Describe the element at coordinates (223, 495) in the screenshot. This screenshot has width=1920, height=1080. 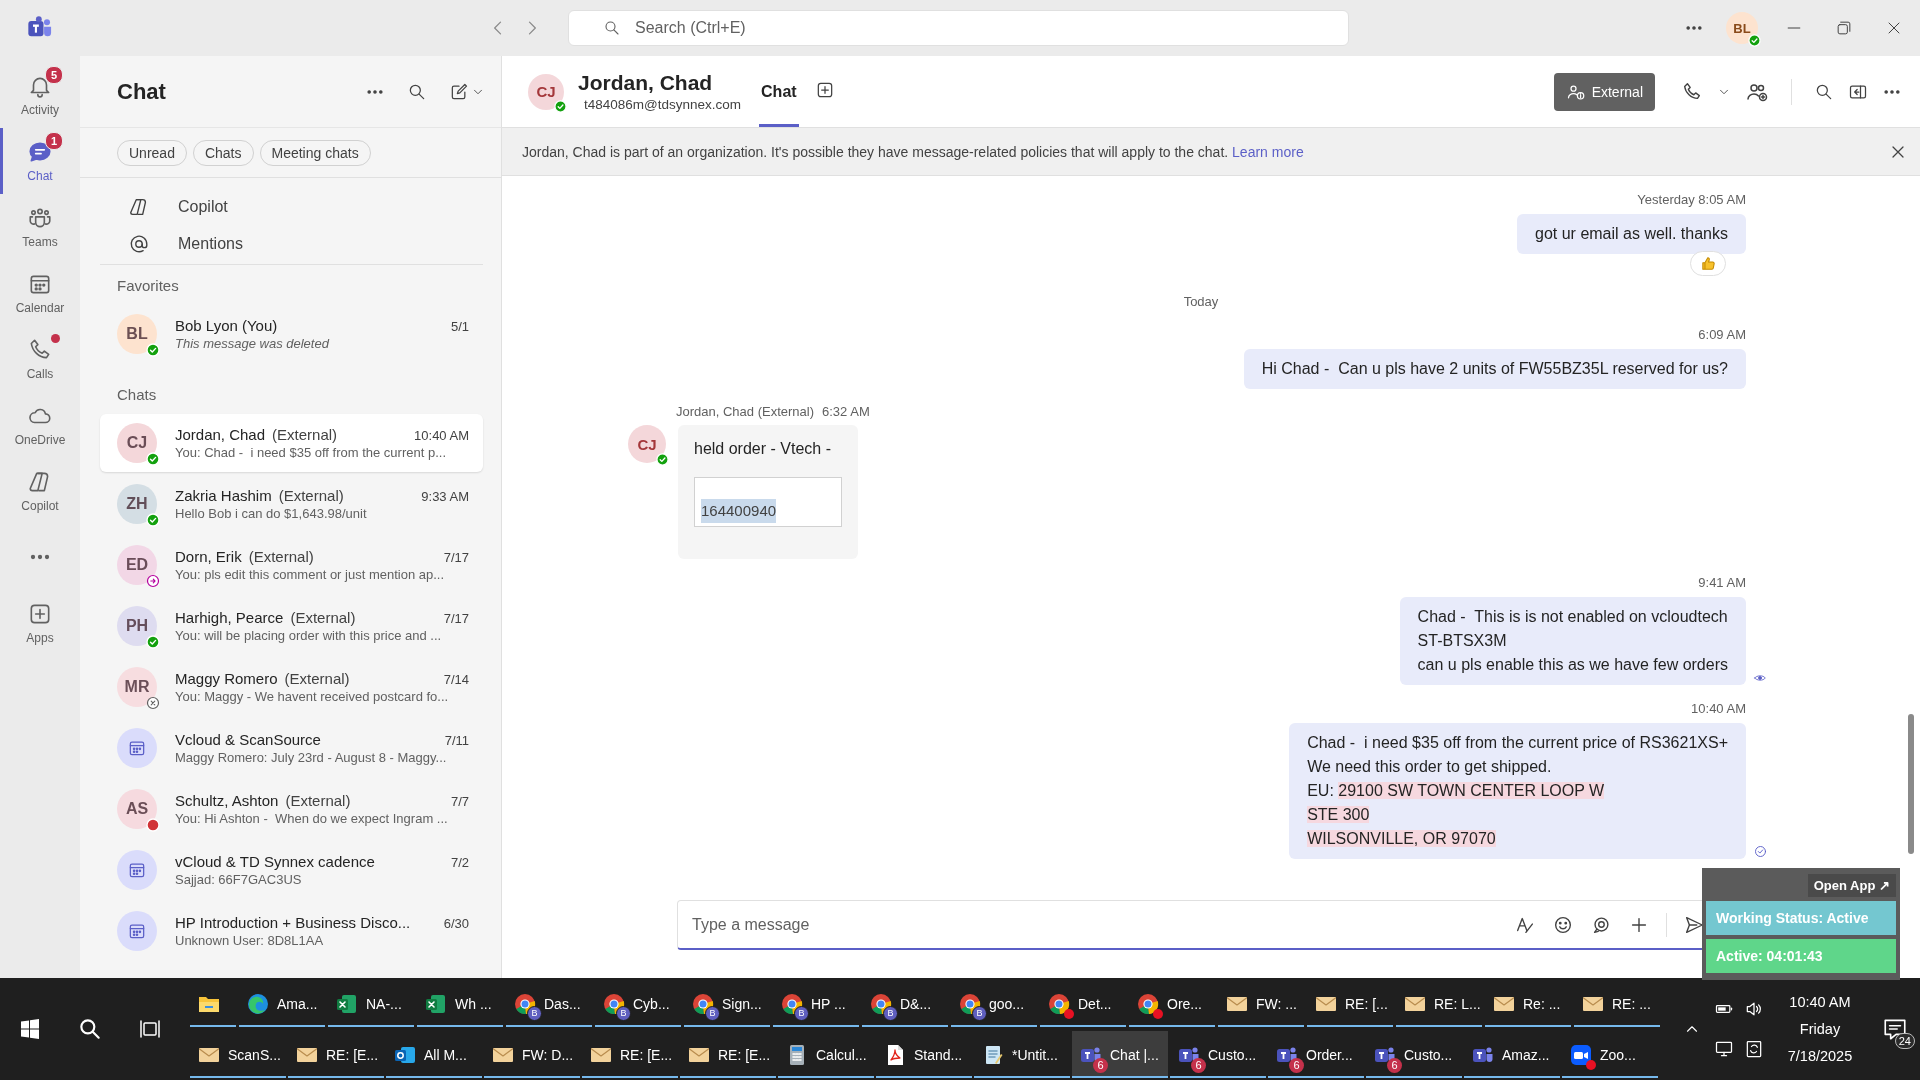
I see `contact-name: Zakria Hashim` at that location.